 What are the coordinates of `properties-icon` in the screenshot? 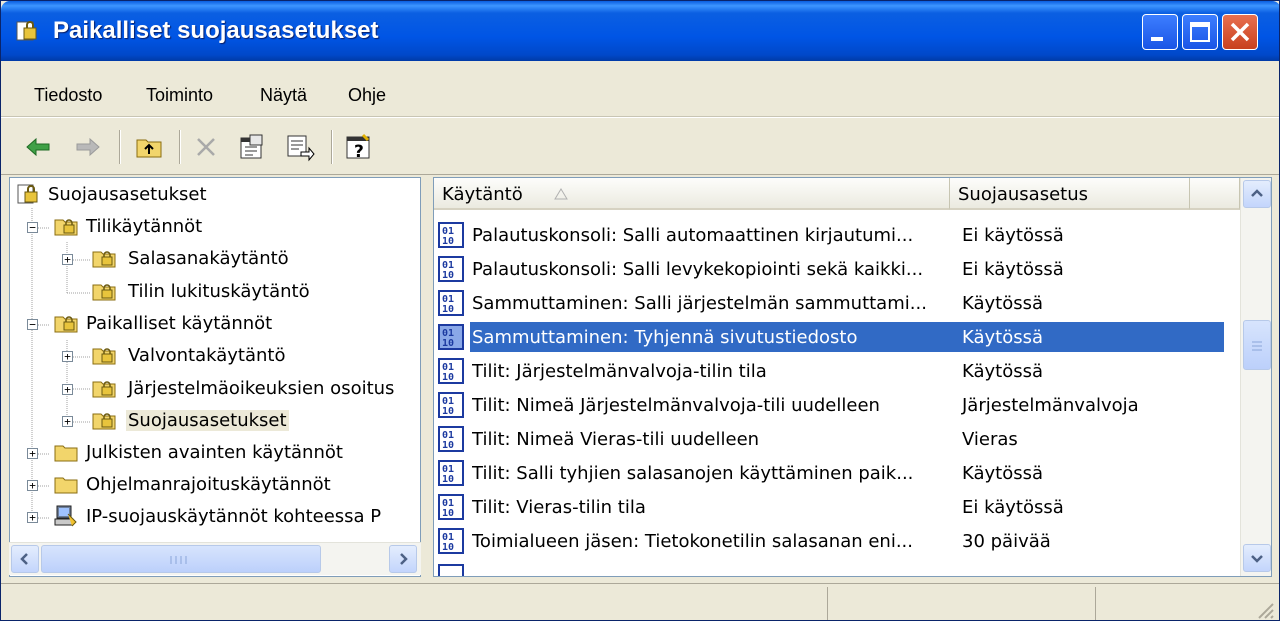 It's located at (252, 147).